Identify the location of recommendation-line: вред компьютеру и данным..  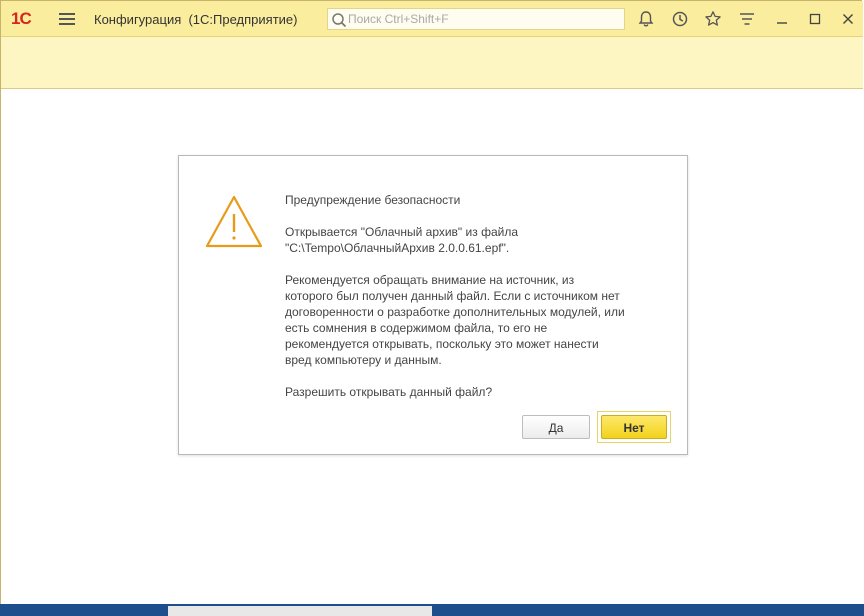
(363, 360).